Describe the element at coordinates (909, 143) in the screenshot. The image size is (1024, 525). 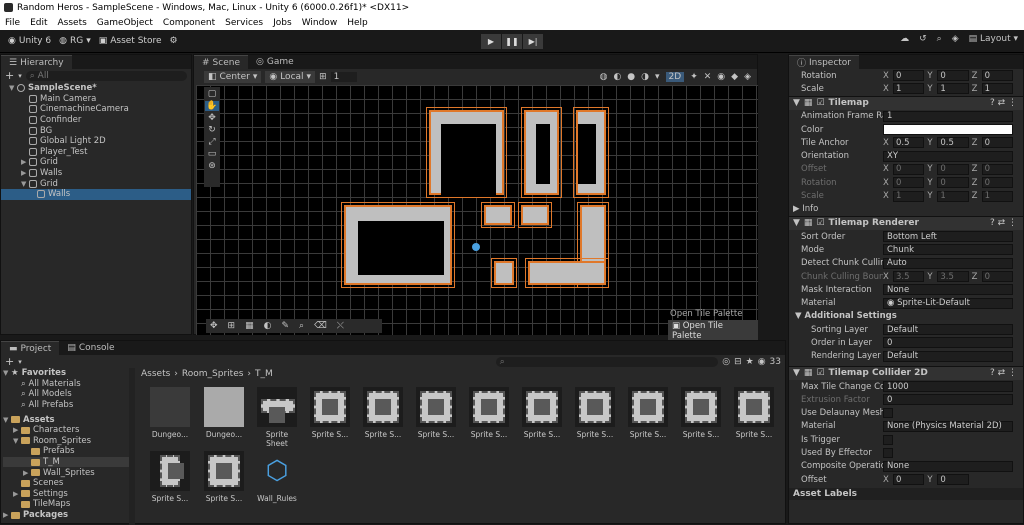
I see `x-field: 0.5` at that location.